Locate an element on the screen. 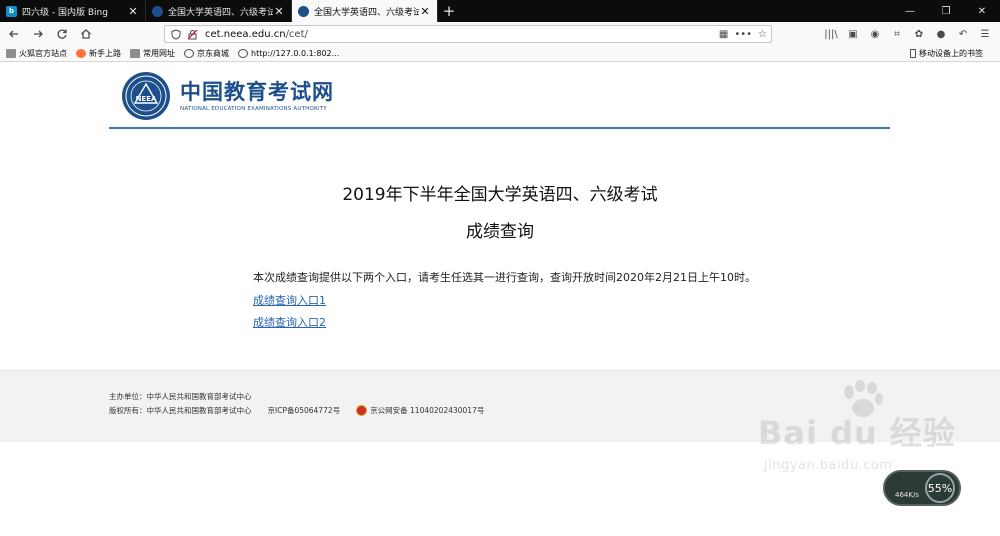 The height and width of the screenshot is (536, 1000). footer-sponsor: 主办单位：中华人民共和国教育部考试中心 is located at coordinates (180, 396).